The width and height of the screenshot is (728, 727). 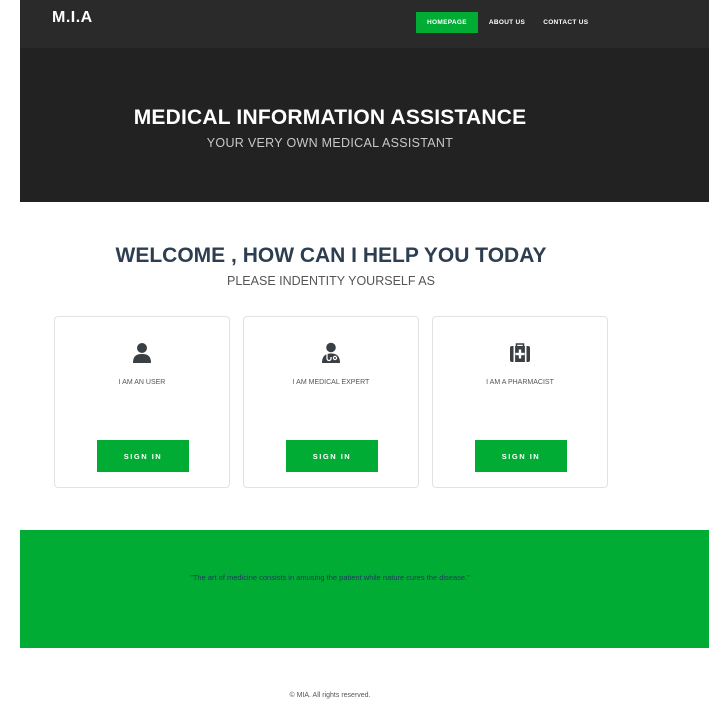 What do you see at coordinates (520, 353) in the screenshot?
I see `medkit-icon` at bounding box center [520, 353].